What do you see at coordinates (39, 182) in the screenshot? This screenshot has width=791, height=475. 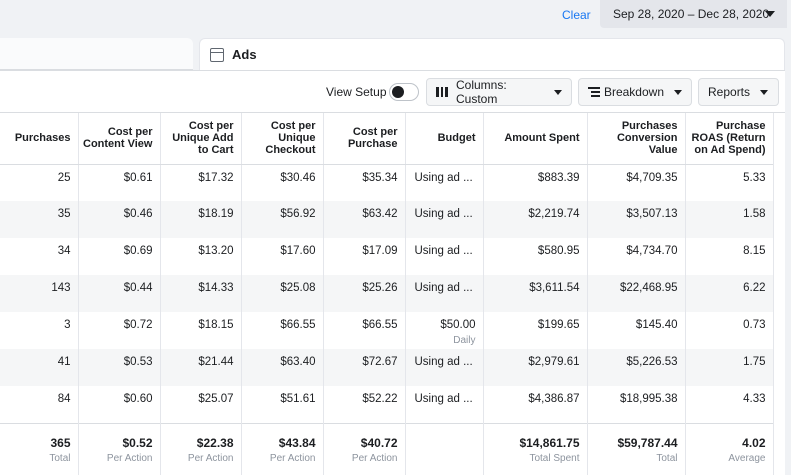 I see `cell-purchases: 25` at bounding box center [39, 182].